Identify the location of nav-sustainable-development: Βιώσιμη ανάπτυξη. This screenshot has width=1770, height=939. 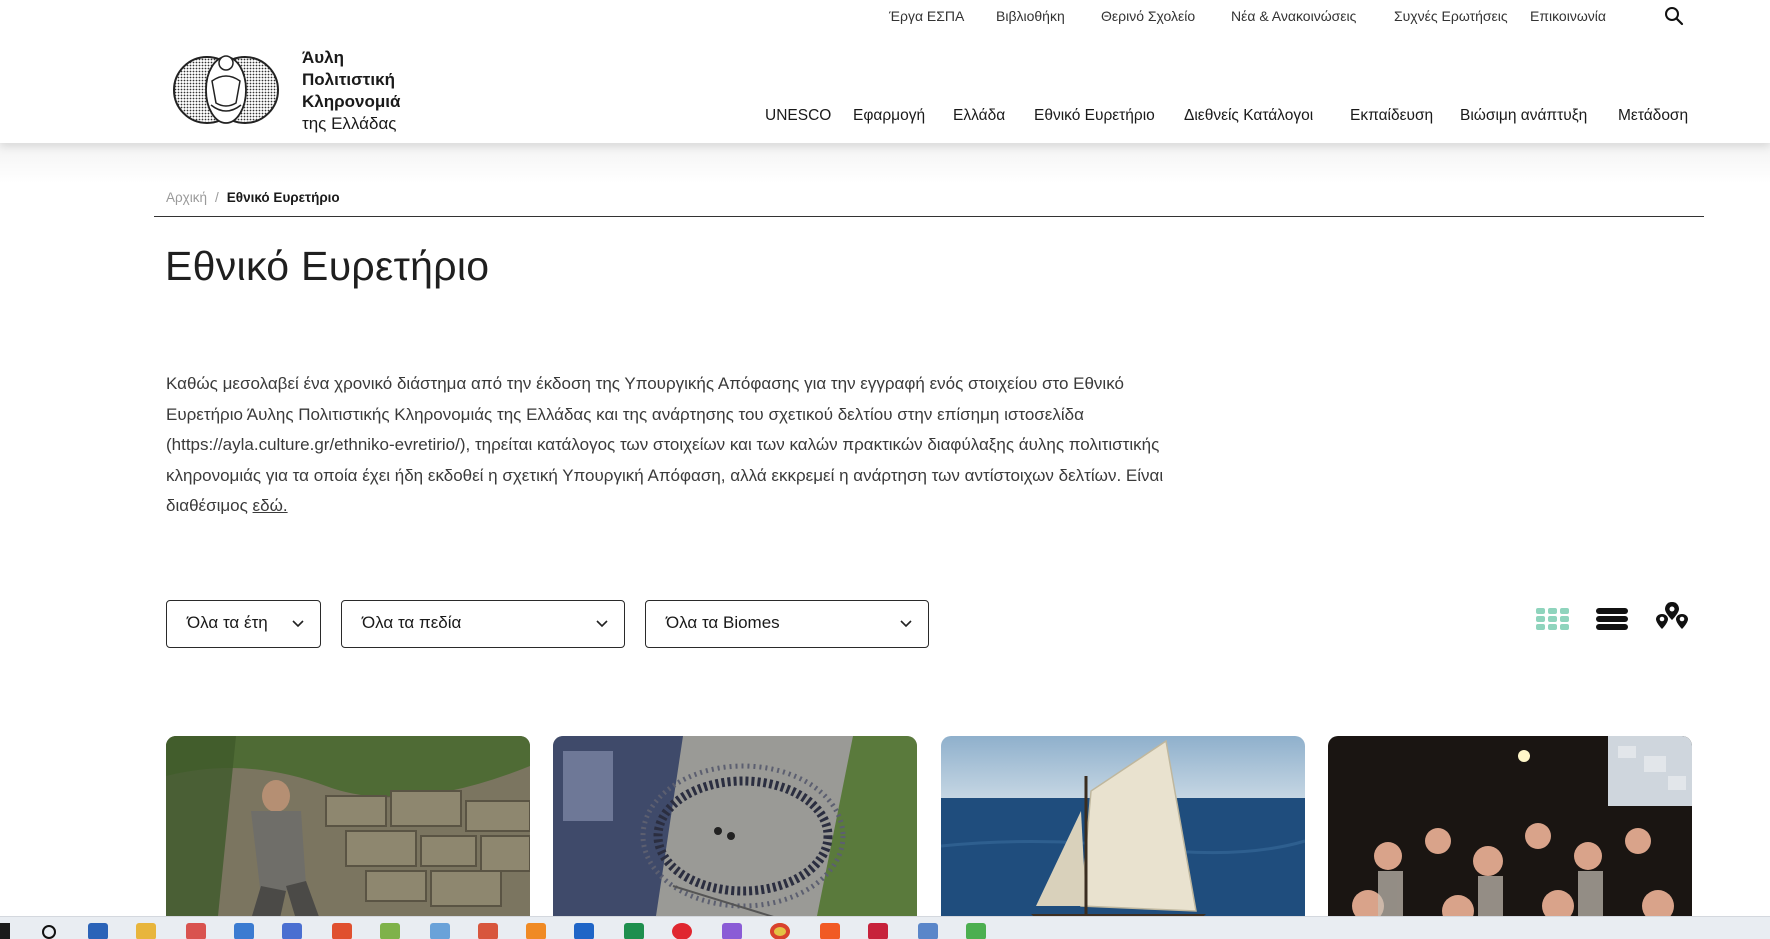
(1523, 116).